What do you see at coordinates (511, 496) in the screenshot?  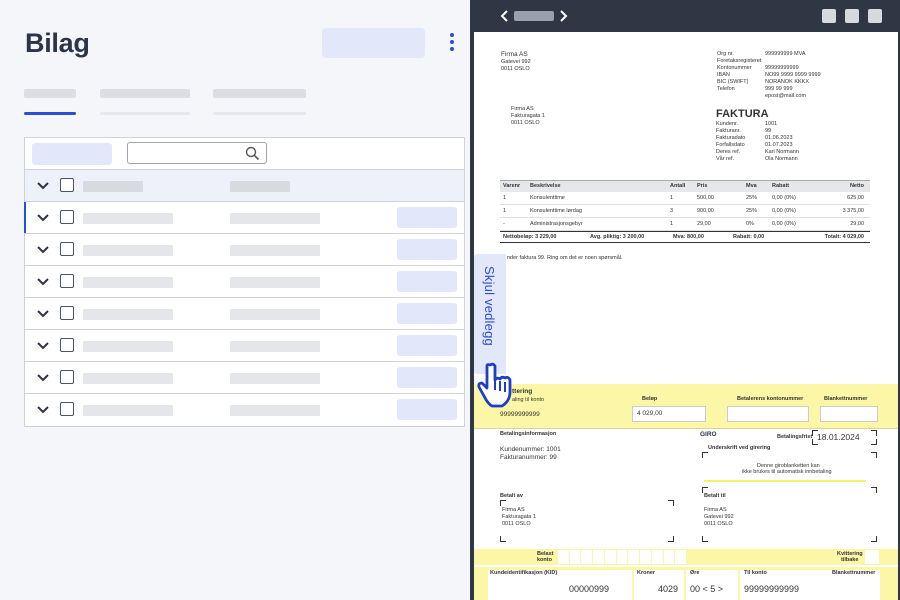 I see `giro-label: Betalt av` at bounding box center [511, 496].